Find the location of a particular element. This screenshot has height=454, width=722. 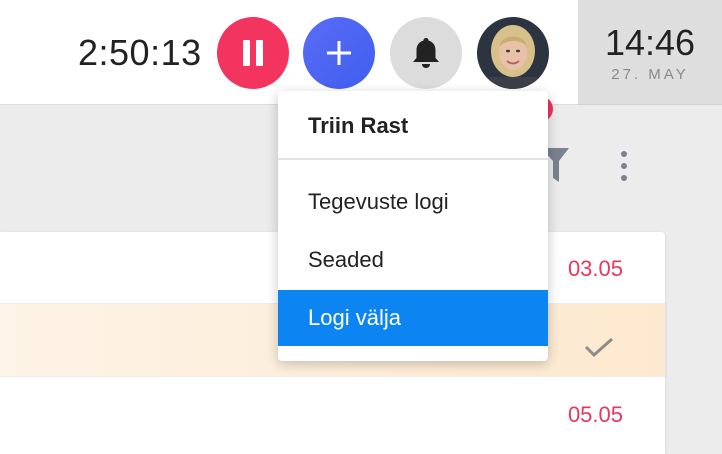

menu-item-activity-log: Tegevuste logi is located at coordinates (413, 202).